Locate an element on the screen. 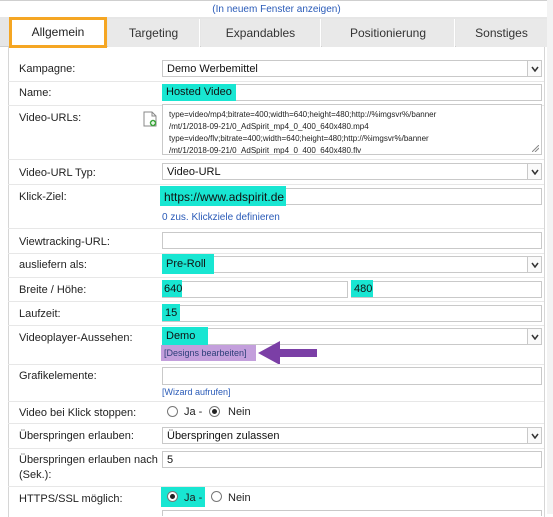 This screenshot has height=517, width=553. stop-on-click-yes-label: Ja - is located at coordinates (193, 412).